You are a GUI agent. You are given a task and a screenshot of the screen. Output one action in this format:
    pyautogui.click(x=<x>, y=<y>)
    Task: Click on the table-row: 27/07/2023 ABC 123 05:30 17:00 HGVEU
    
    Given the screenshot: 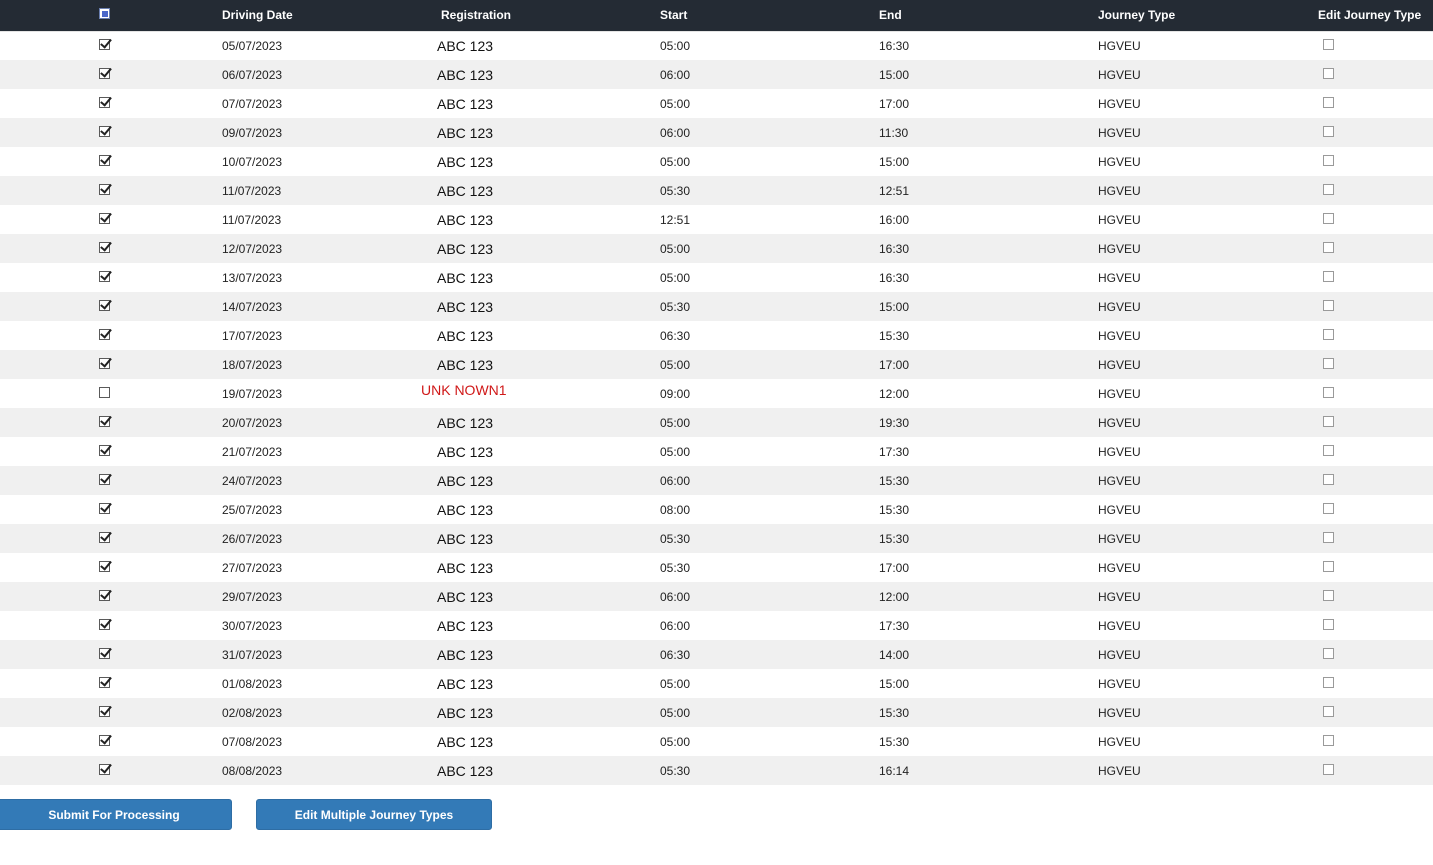 What is the action you would take?
    pyautogui.click(x=716, y=567)
    